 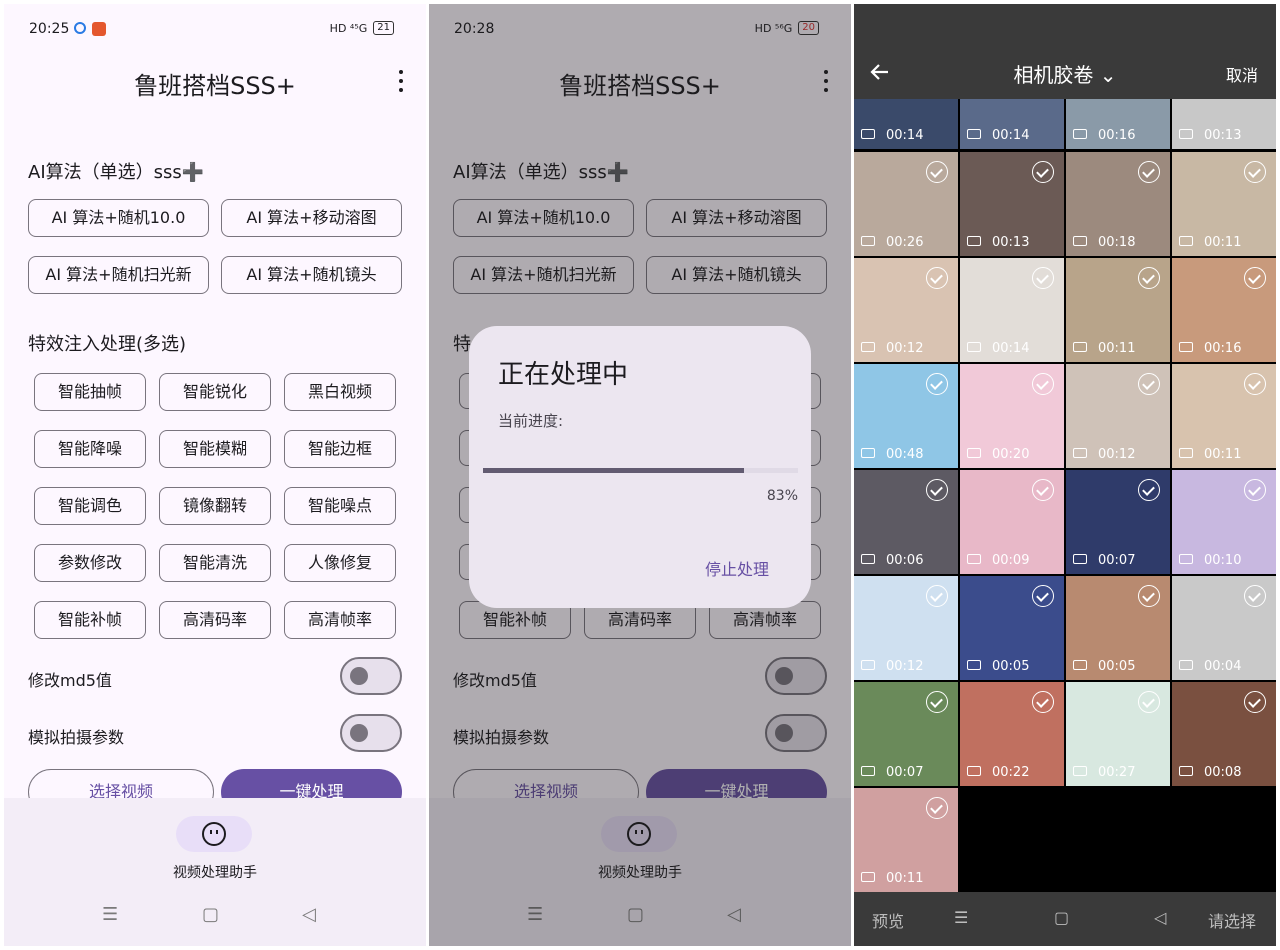 I want to click on effect-chip: 智能边框, so click(x=340, y=449).